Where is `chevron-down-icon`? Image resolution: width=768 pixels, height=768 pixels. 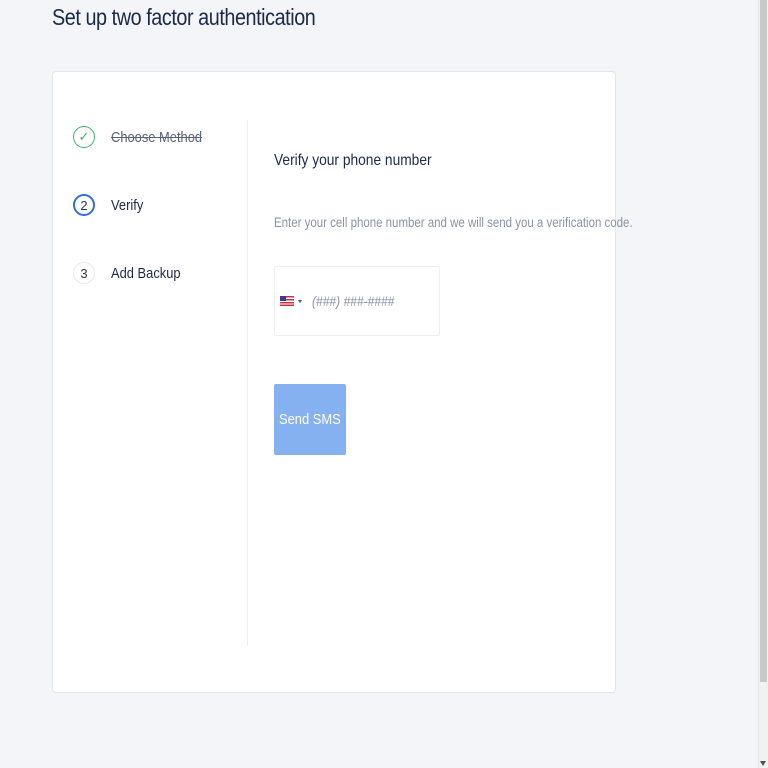
chevron-down-icon is located at coordinates (300, 301).